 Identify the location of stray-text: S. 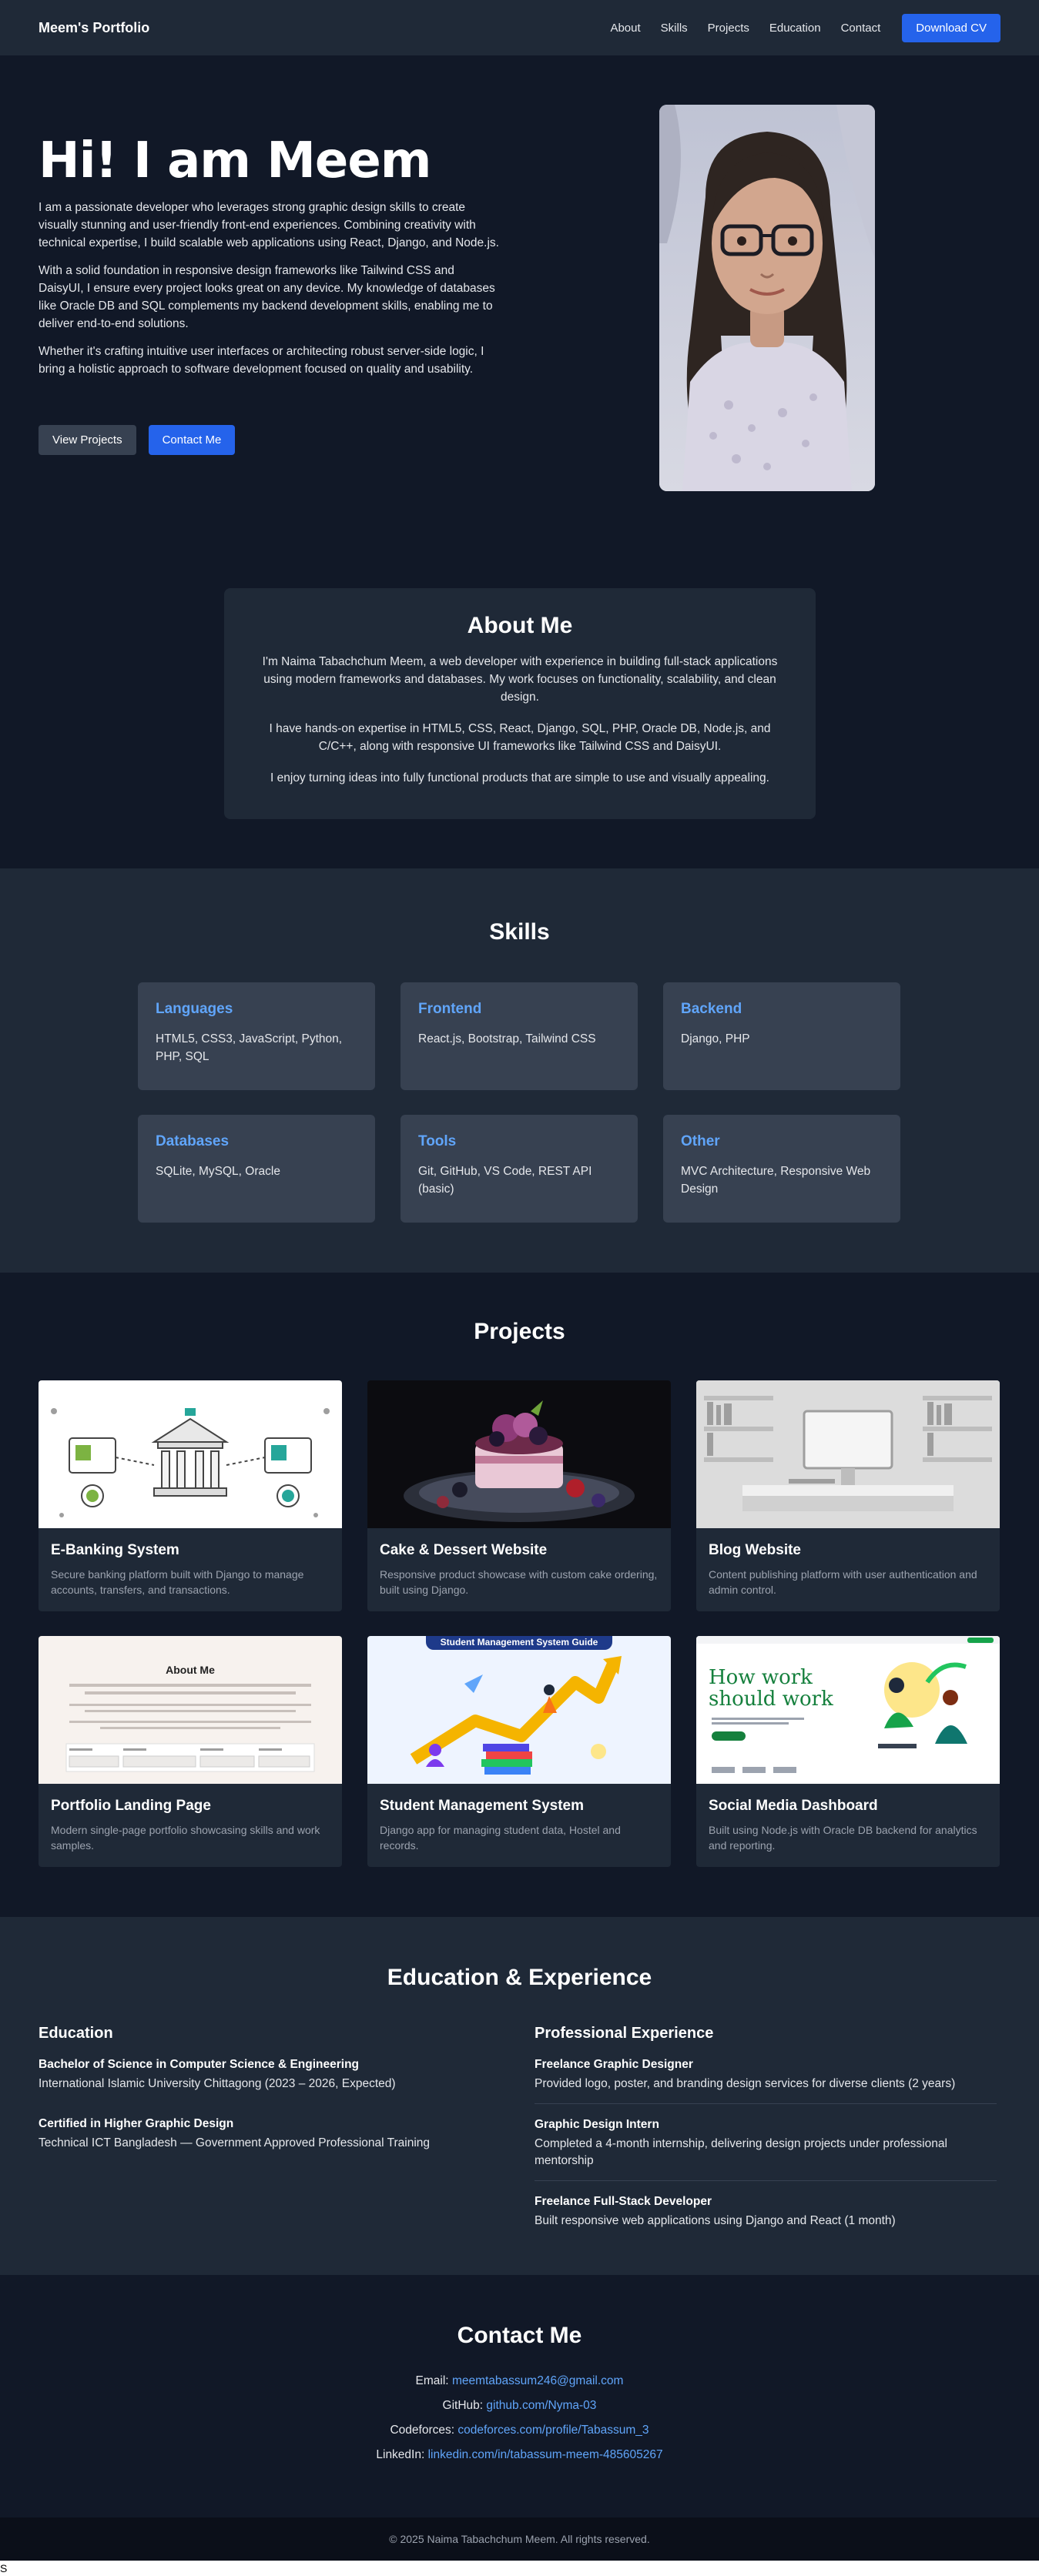
(519, 2569).